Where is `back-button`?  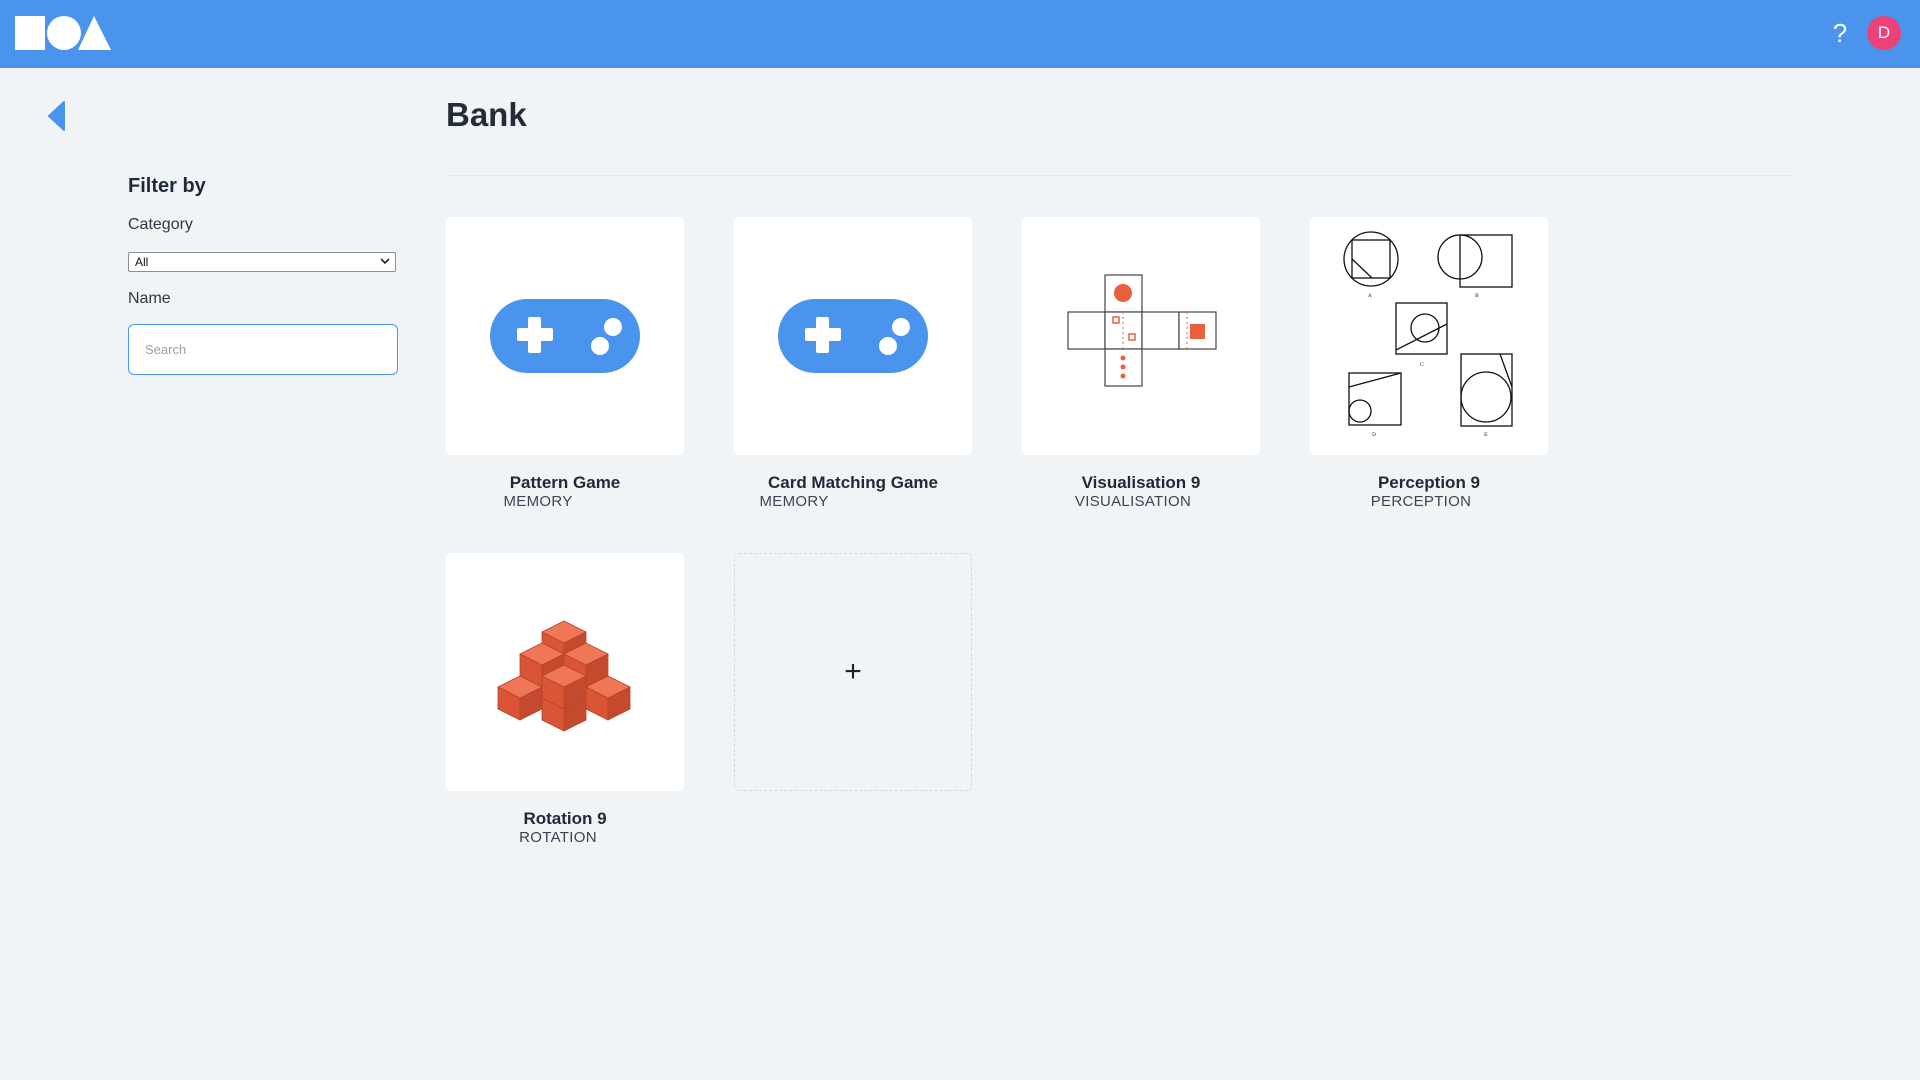 back-button is located at coordinates (57, 116).